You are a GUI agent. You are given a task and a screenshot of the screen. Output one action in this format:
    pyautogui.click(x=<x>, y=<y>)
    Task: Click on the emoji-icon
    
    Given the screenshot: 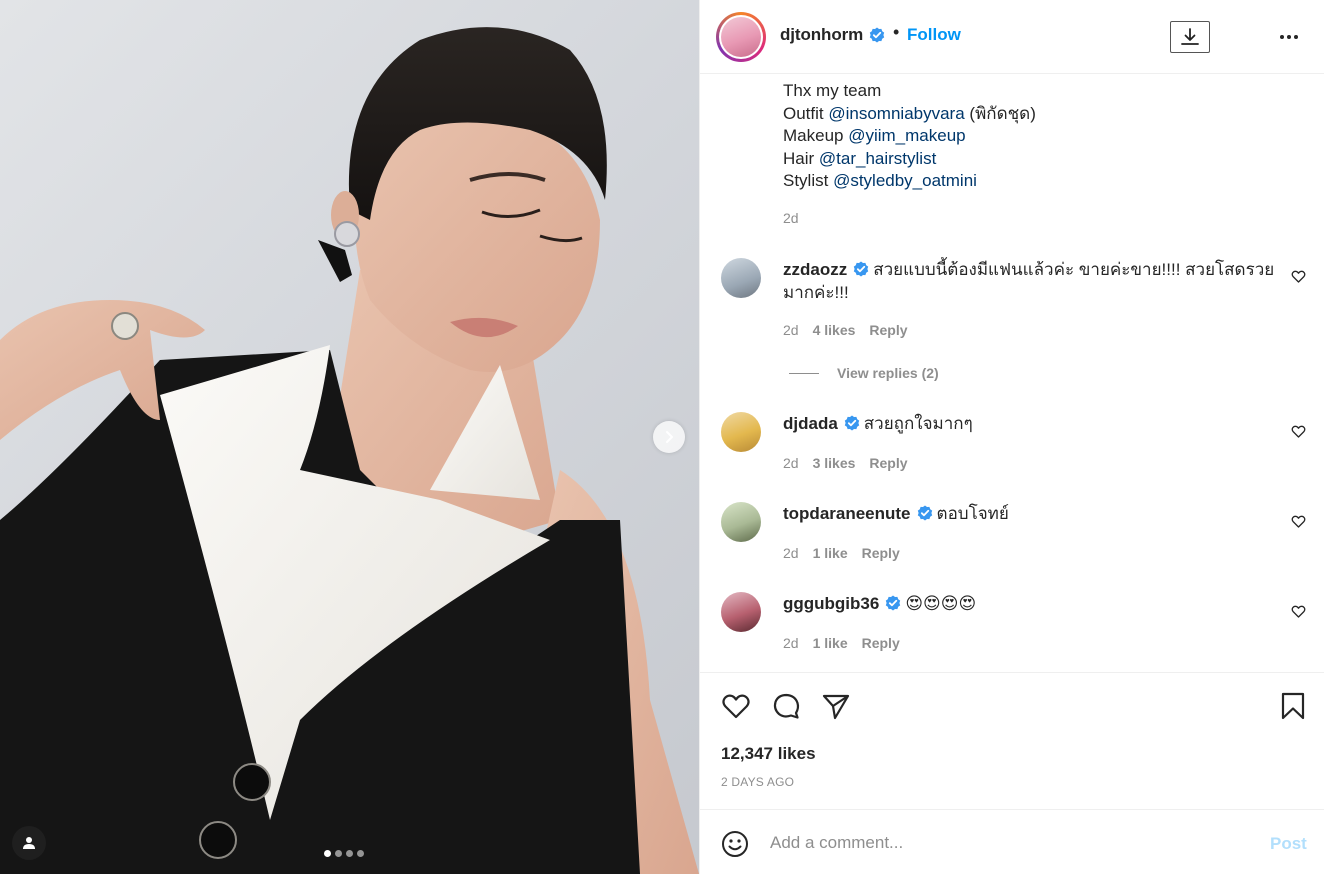 What is the action you would take?
    pyautogui.click(x=735, y=844)
    